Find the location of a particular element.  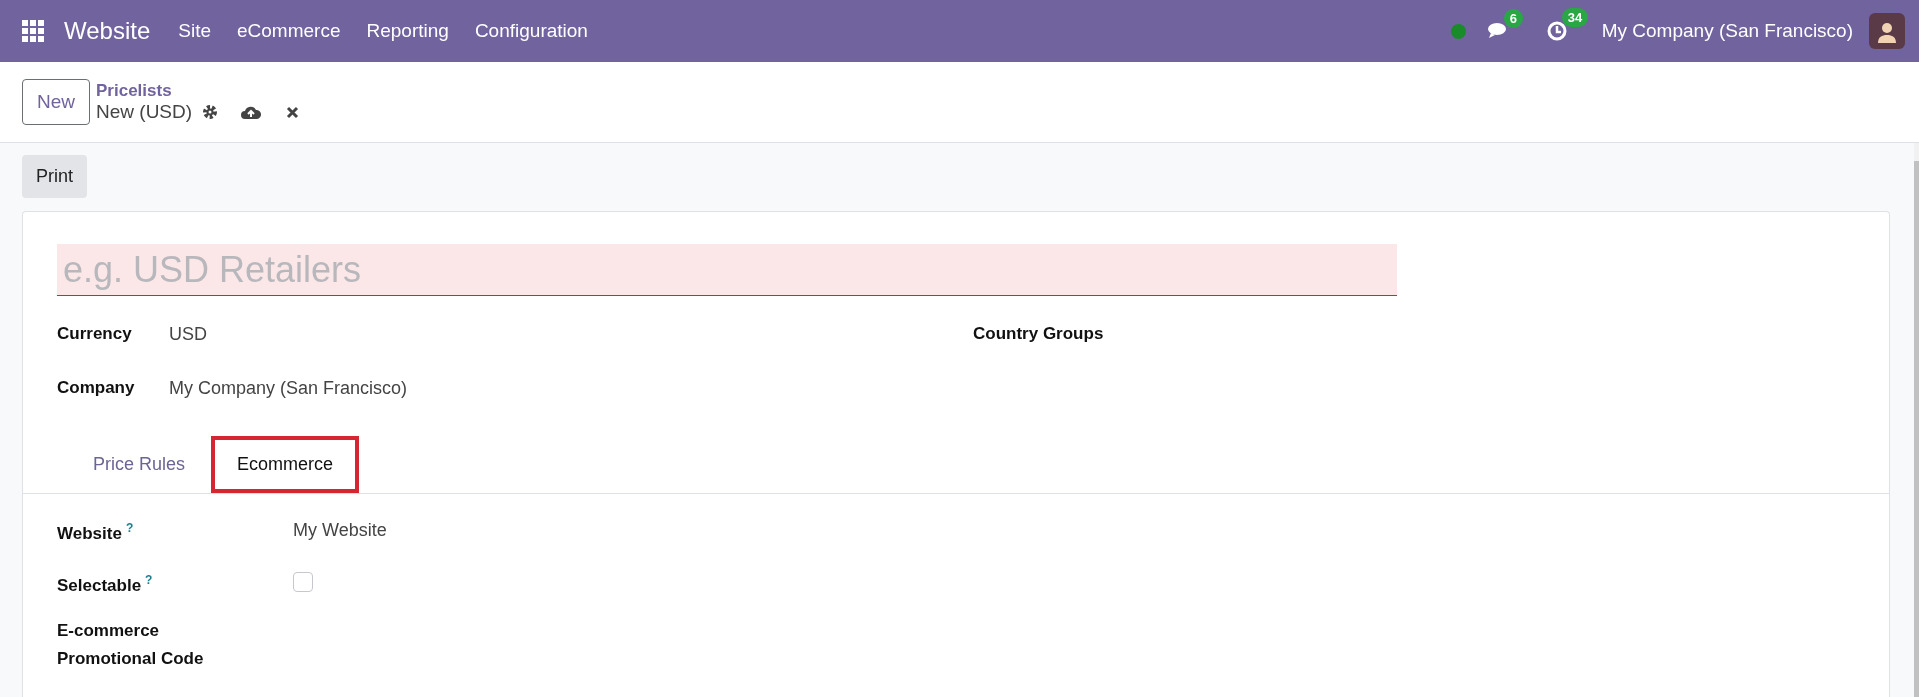

message-count-badge: 6 is located at coordinates (1513, 18).